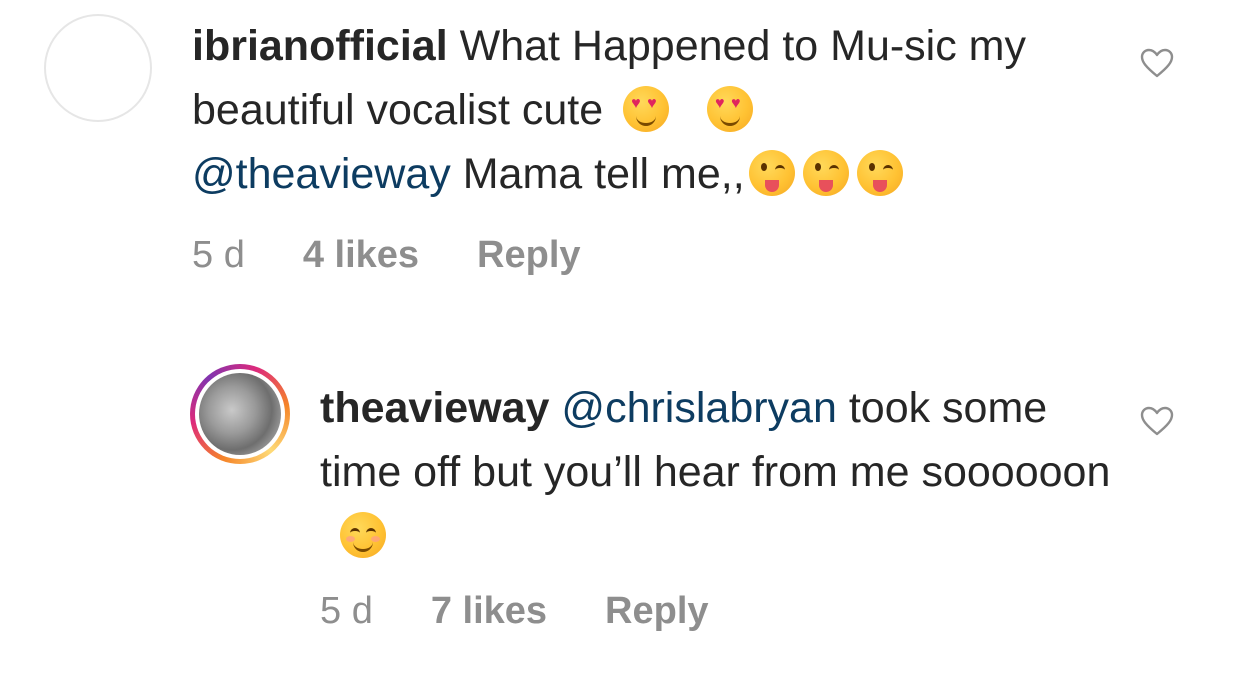 Image resolution: width=1242 pixels, height=685 pixels. I want to click on mention-link: @chrislabryan, so click(698, 408).